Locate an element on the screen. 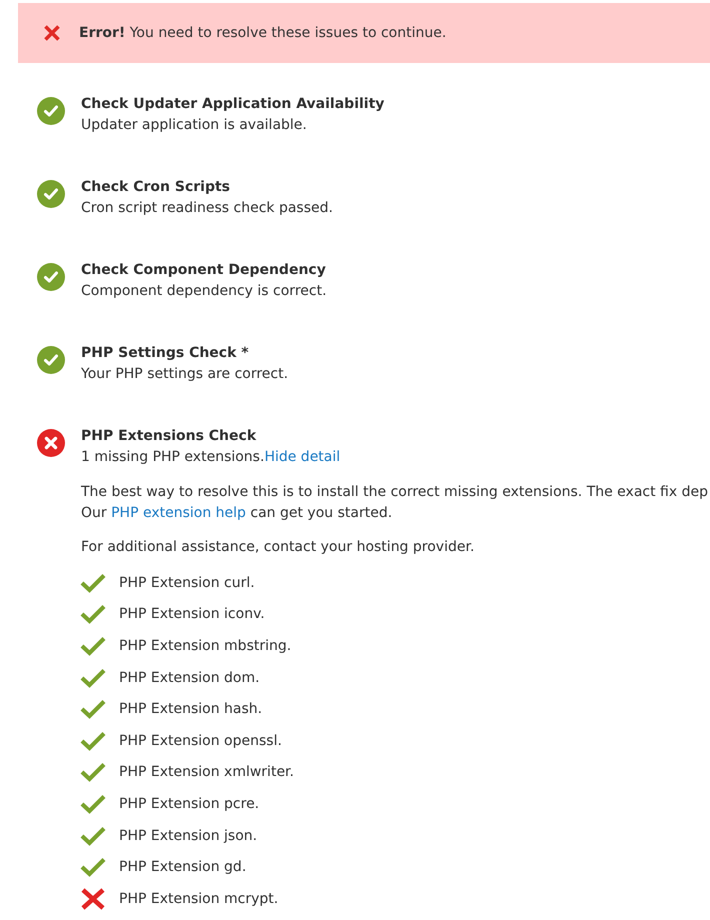 The image size is (710, 920). extension-label: PHP Extension curl. is located at coordinates (187, 582).